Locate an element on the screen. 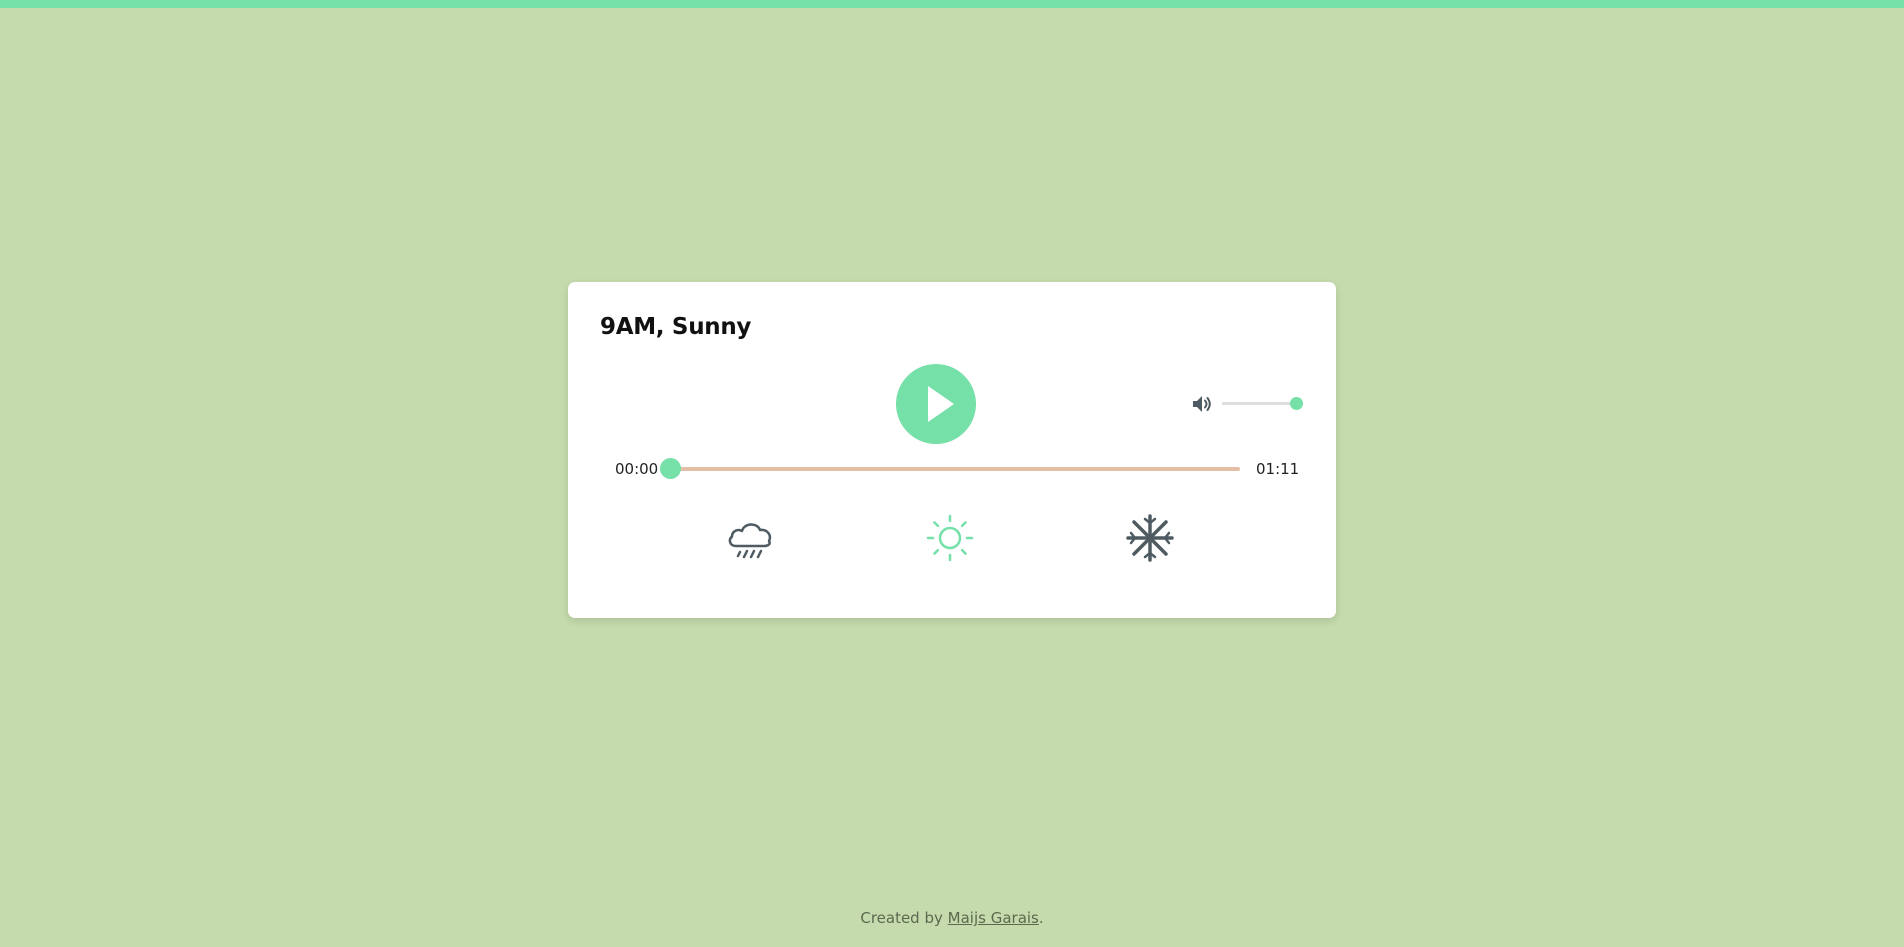 Image resolution: width=1904 pixels, height=947 pixels. author-link: Maijs Garais is located at coordinates (993, 918).